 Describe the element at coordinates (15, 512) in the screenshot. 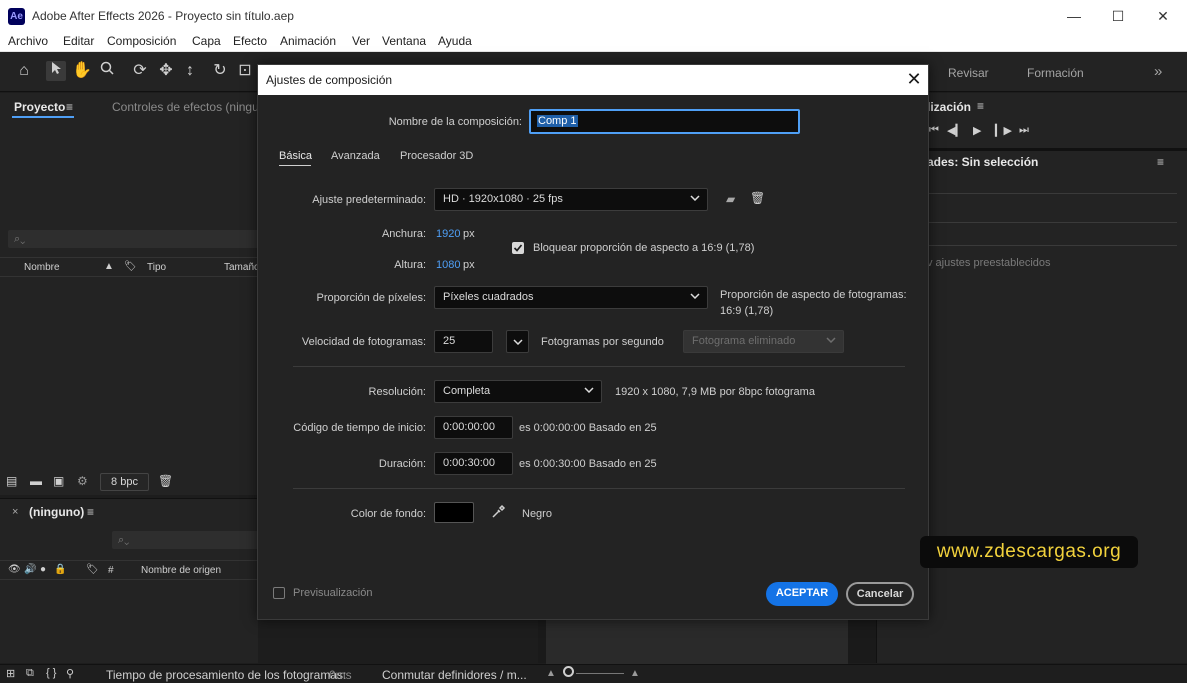

I see `close-tab-icon: ×` at that location.